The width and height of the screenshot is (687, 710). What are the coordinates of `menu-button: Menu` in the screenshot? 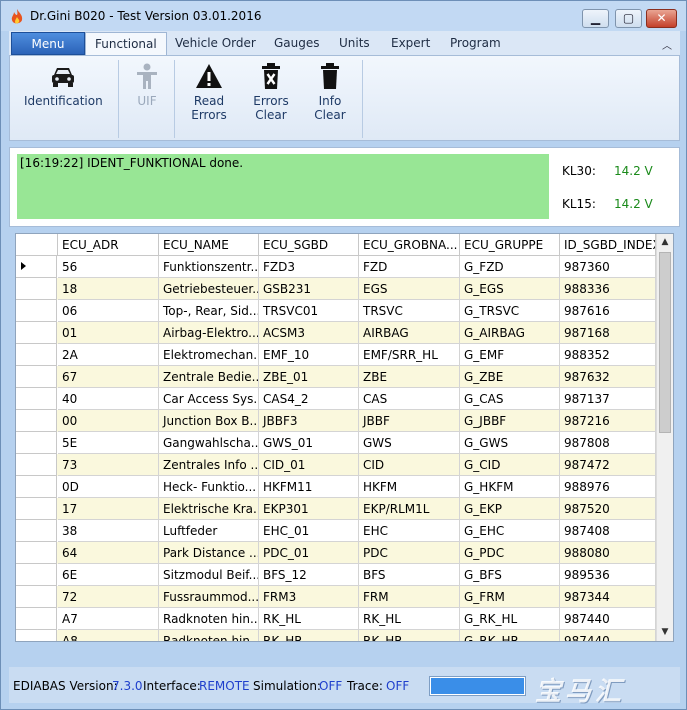 It's located at (48, 43).